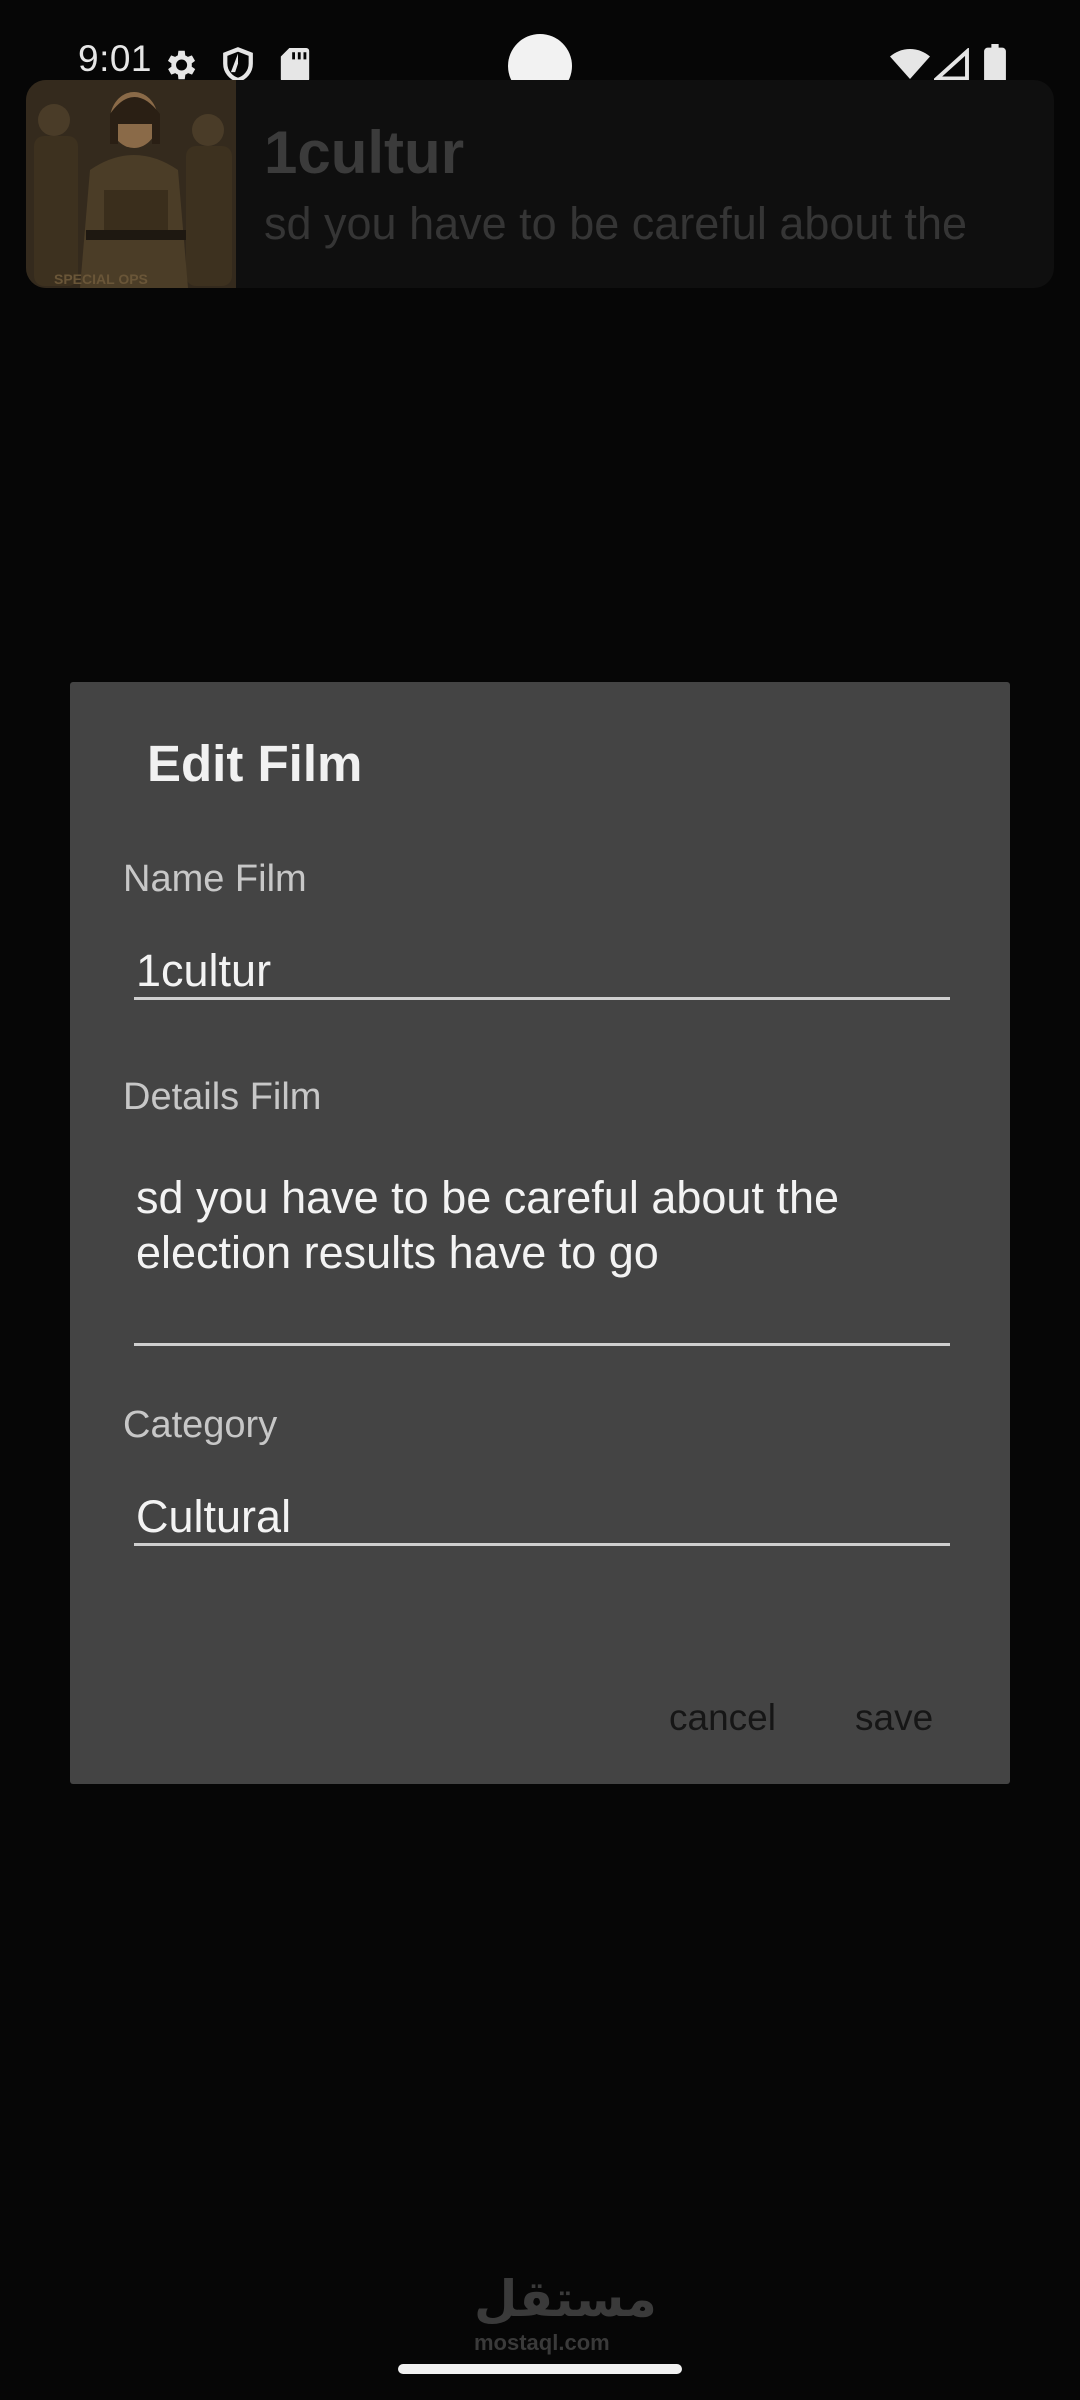 This screenshot has height=2400, width=1080. Describe the element at coordinates (540, 2369) in the screenshot. I see `home-indicator` at that location.